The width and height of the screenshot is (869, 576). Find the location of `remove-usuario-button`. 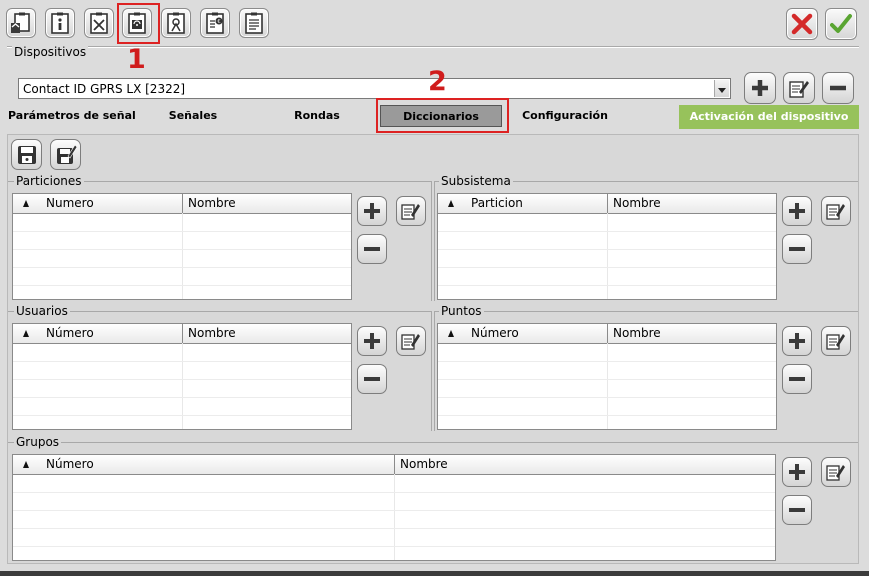

remove-usuario-button is located at coordinates (372, 379).